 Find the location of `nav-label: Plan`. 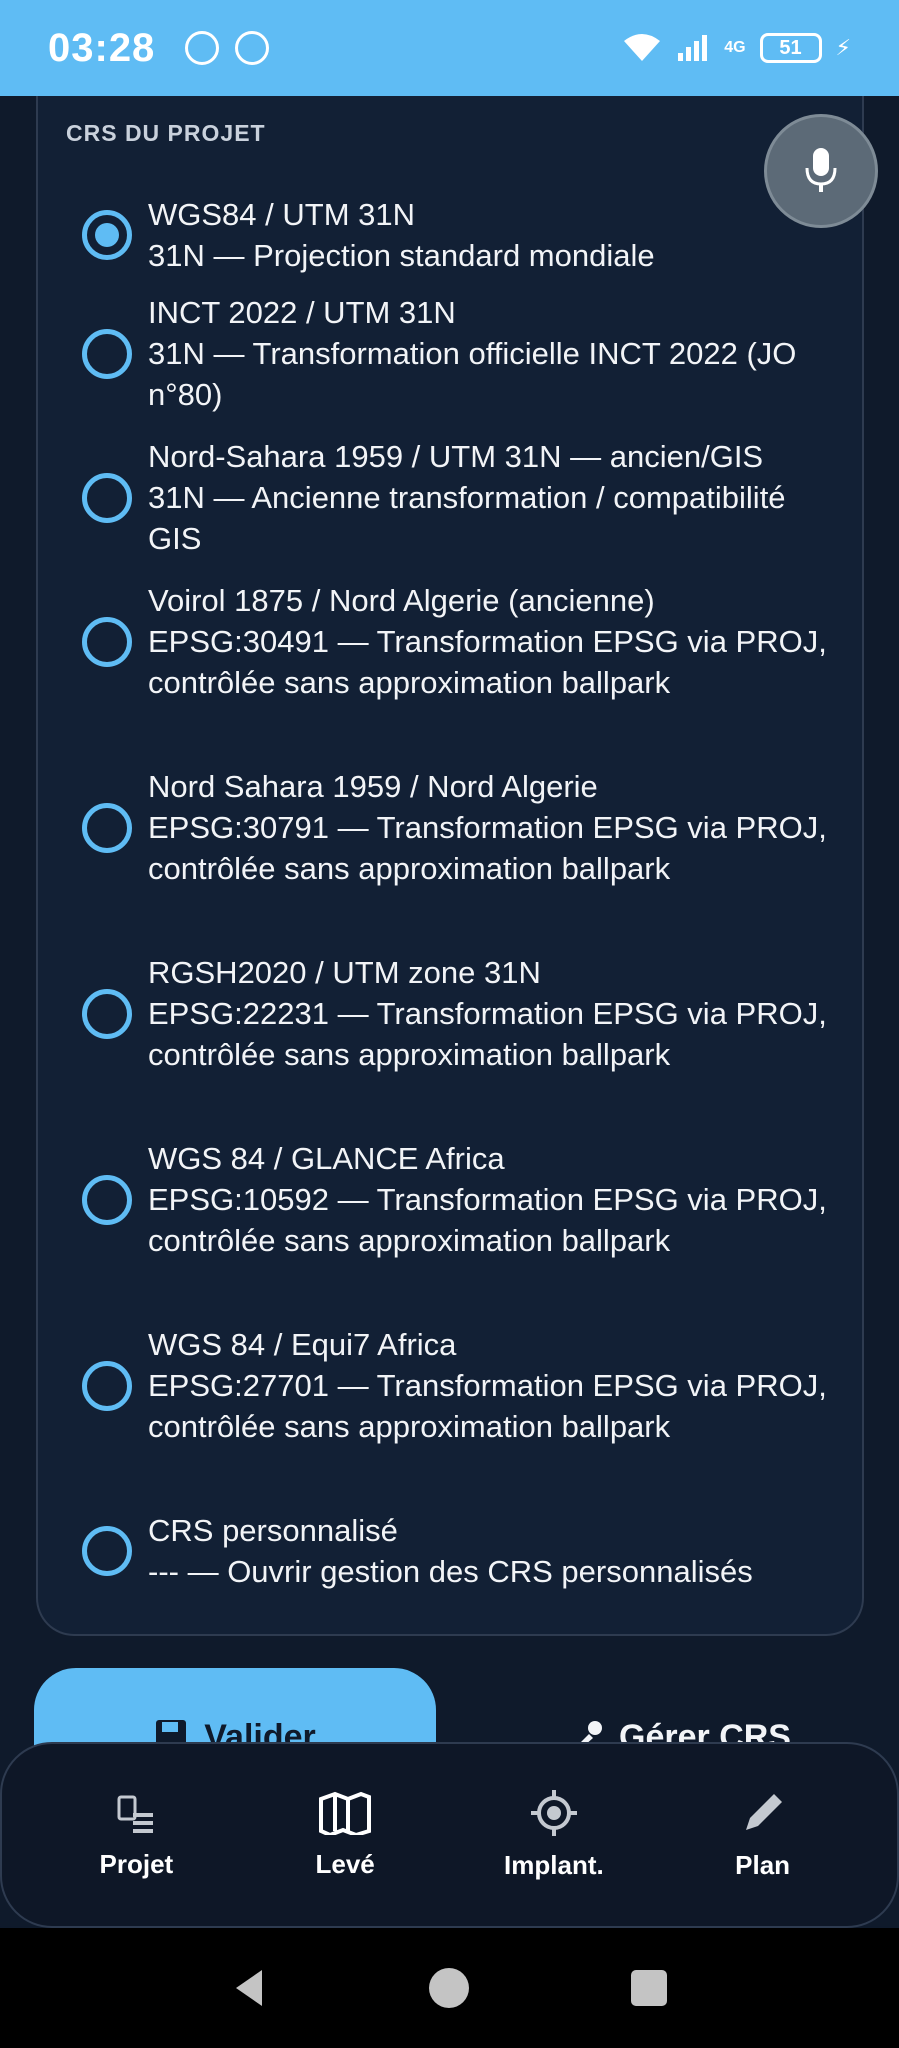

nav-label: Plan is located at coordinates (763, 1864).